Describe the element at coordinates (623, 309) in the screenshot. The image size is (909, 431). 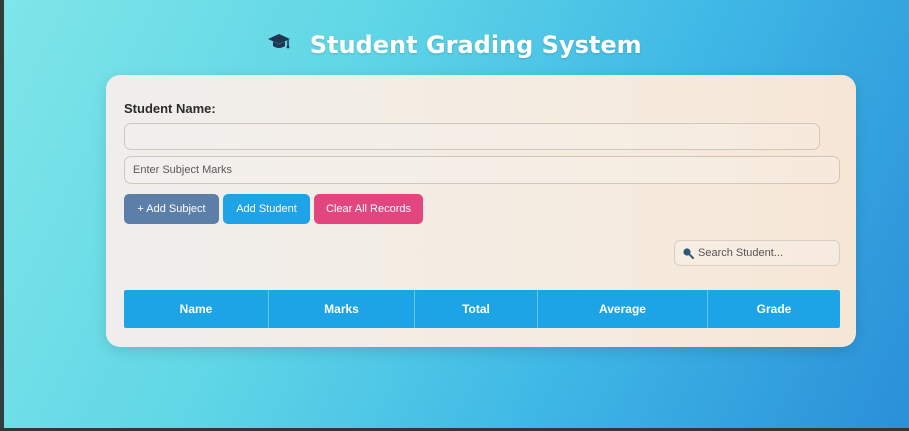
I see `column-header-average: Average` at that location.